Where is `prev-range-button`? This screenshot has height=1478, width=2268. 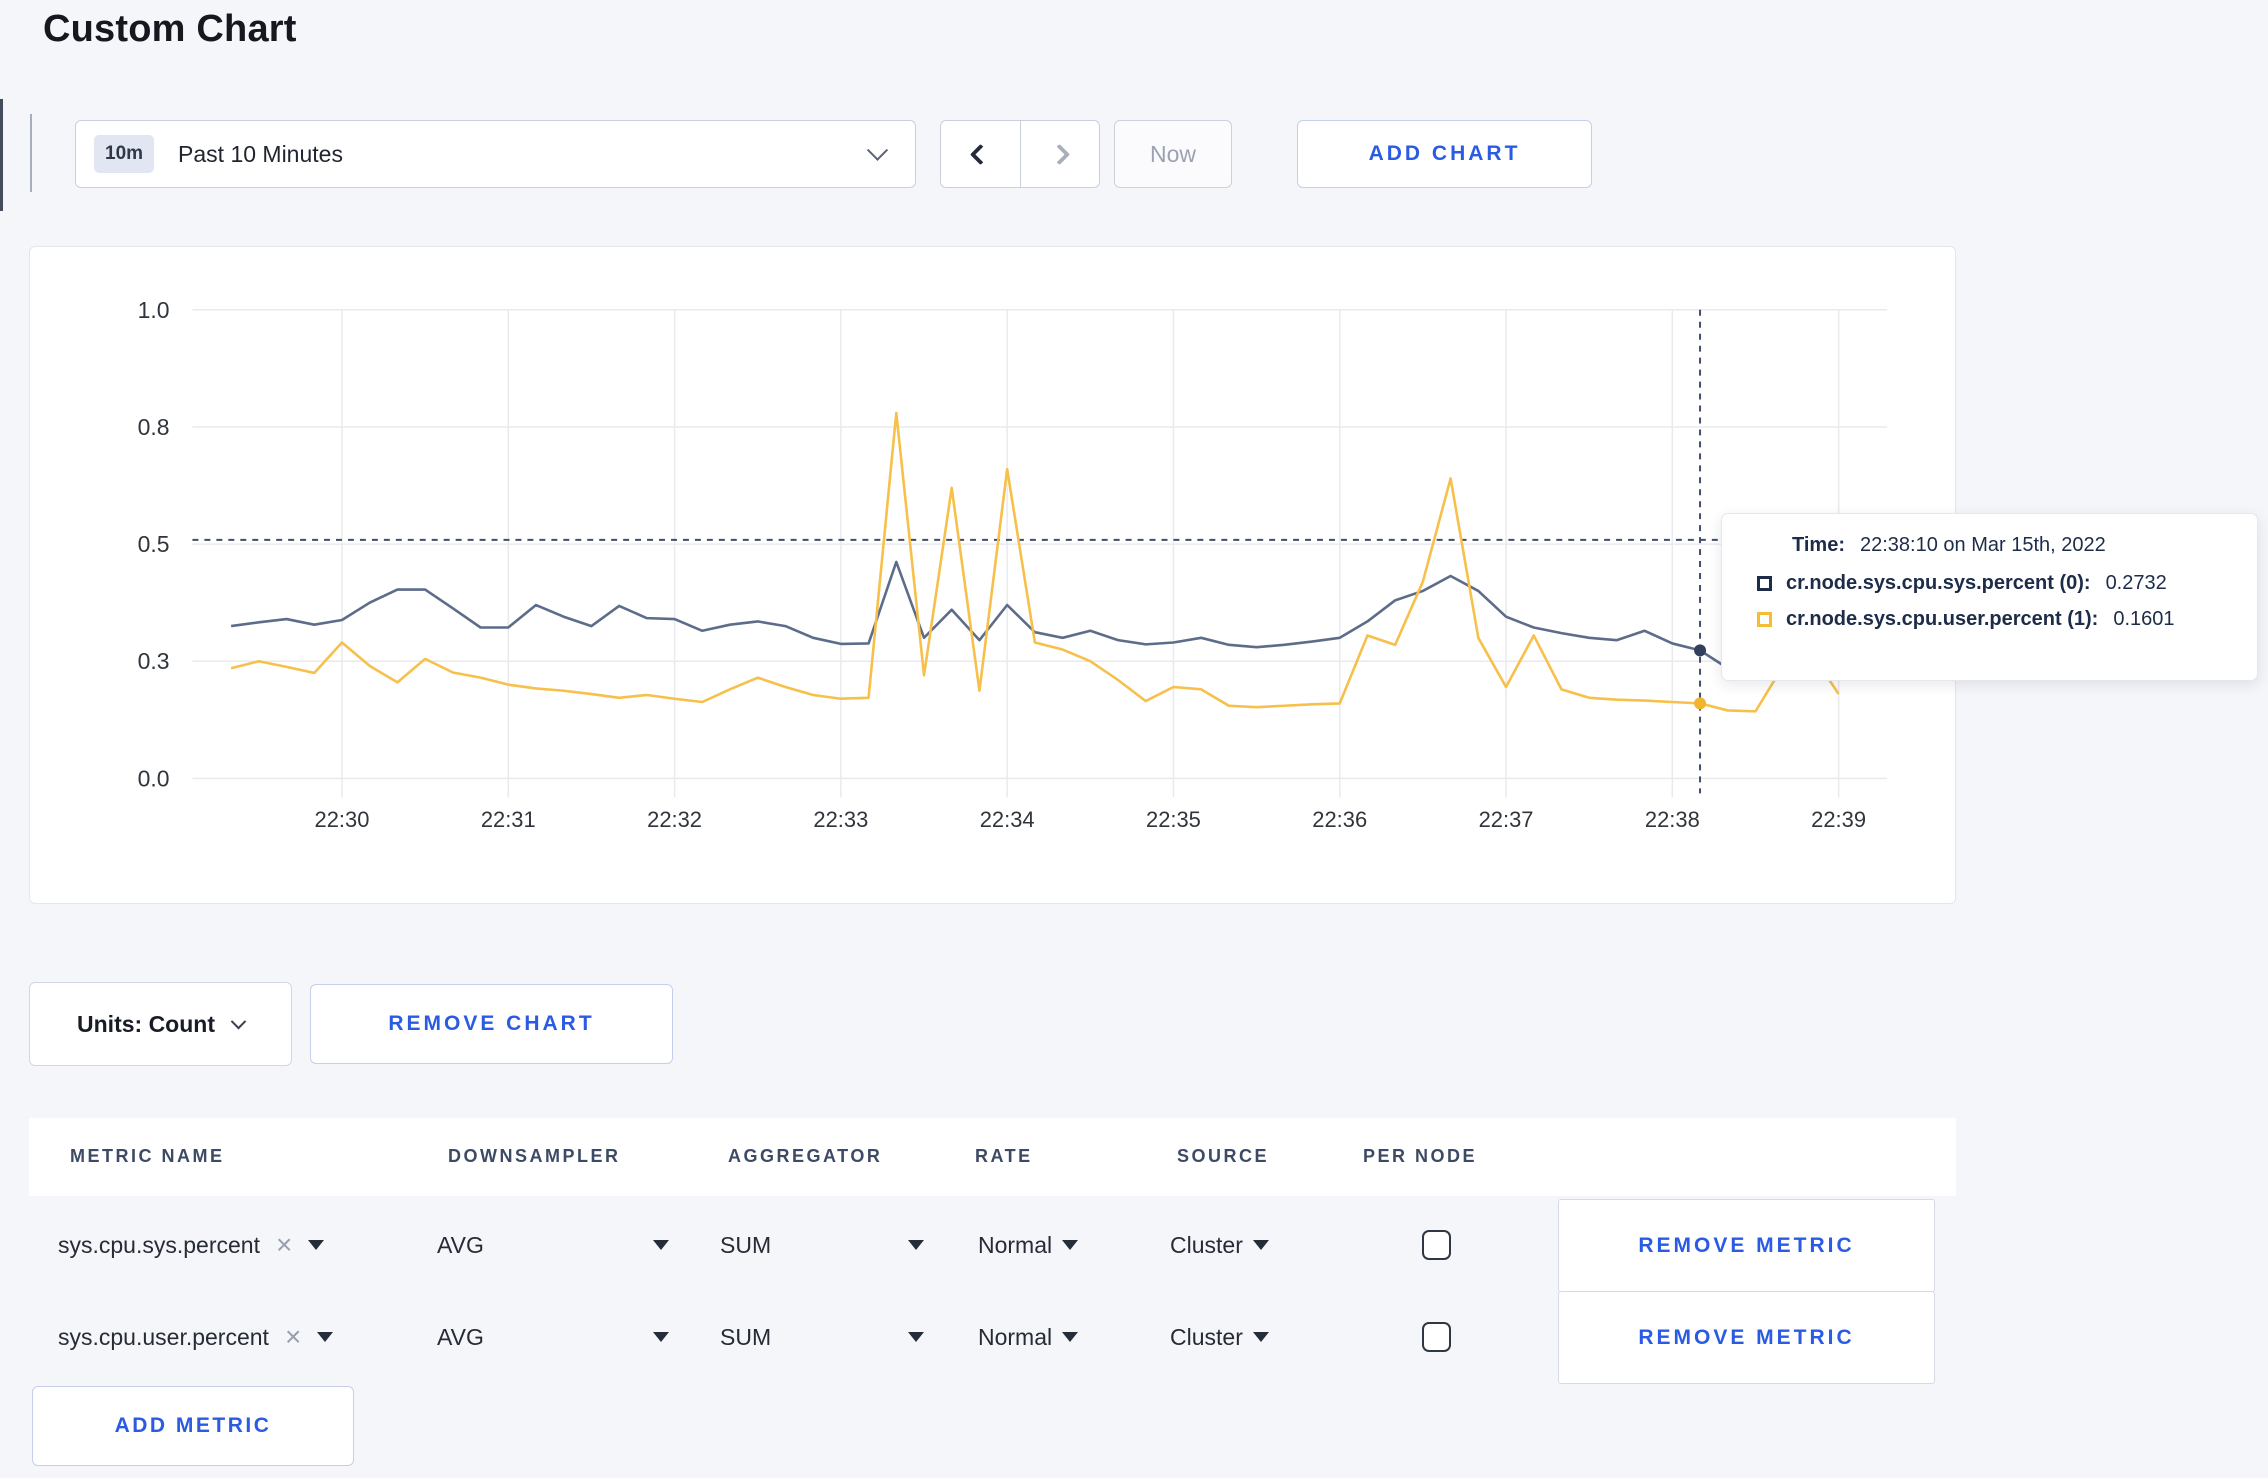
prev-range-button is located at coordinates (981, 154).